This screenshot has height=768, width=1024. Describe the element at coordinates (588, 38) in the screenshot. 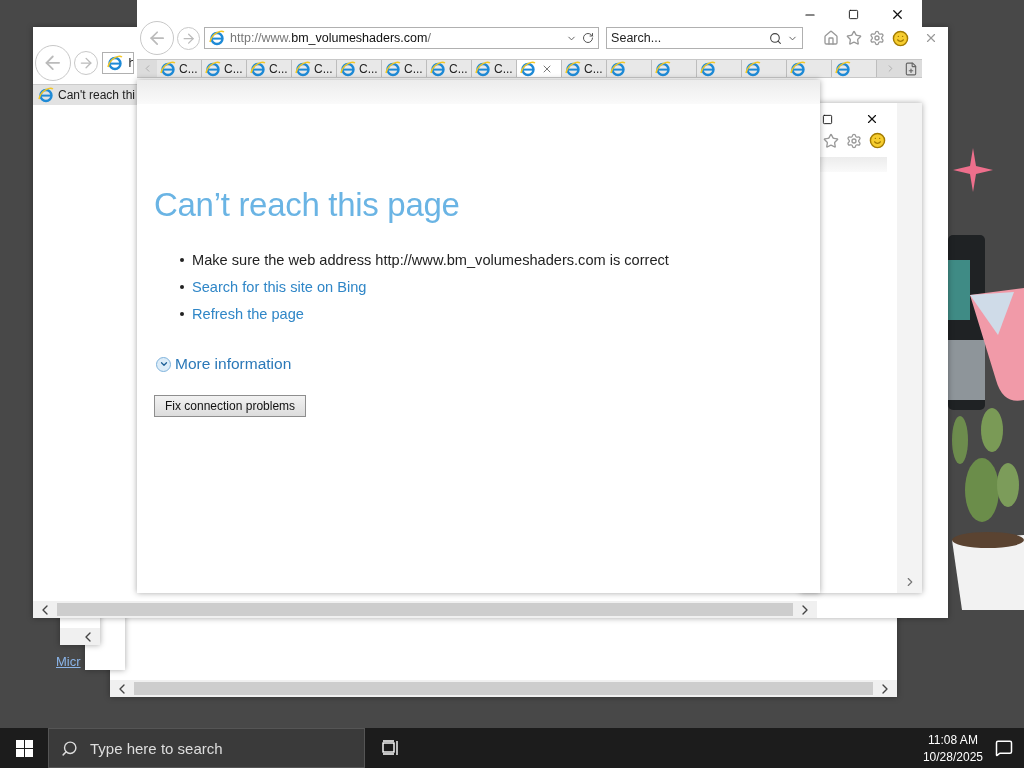

I see `refresh-icon` at that location.